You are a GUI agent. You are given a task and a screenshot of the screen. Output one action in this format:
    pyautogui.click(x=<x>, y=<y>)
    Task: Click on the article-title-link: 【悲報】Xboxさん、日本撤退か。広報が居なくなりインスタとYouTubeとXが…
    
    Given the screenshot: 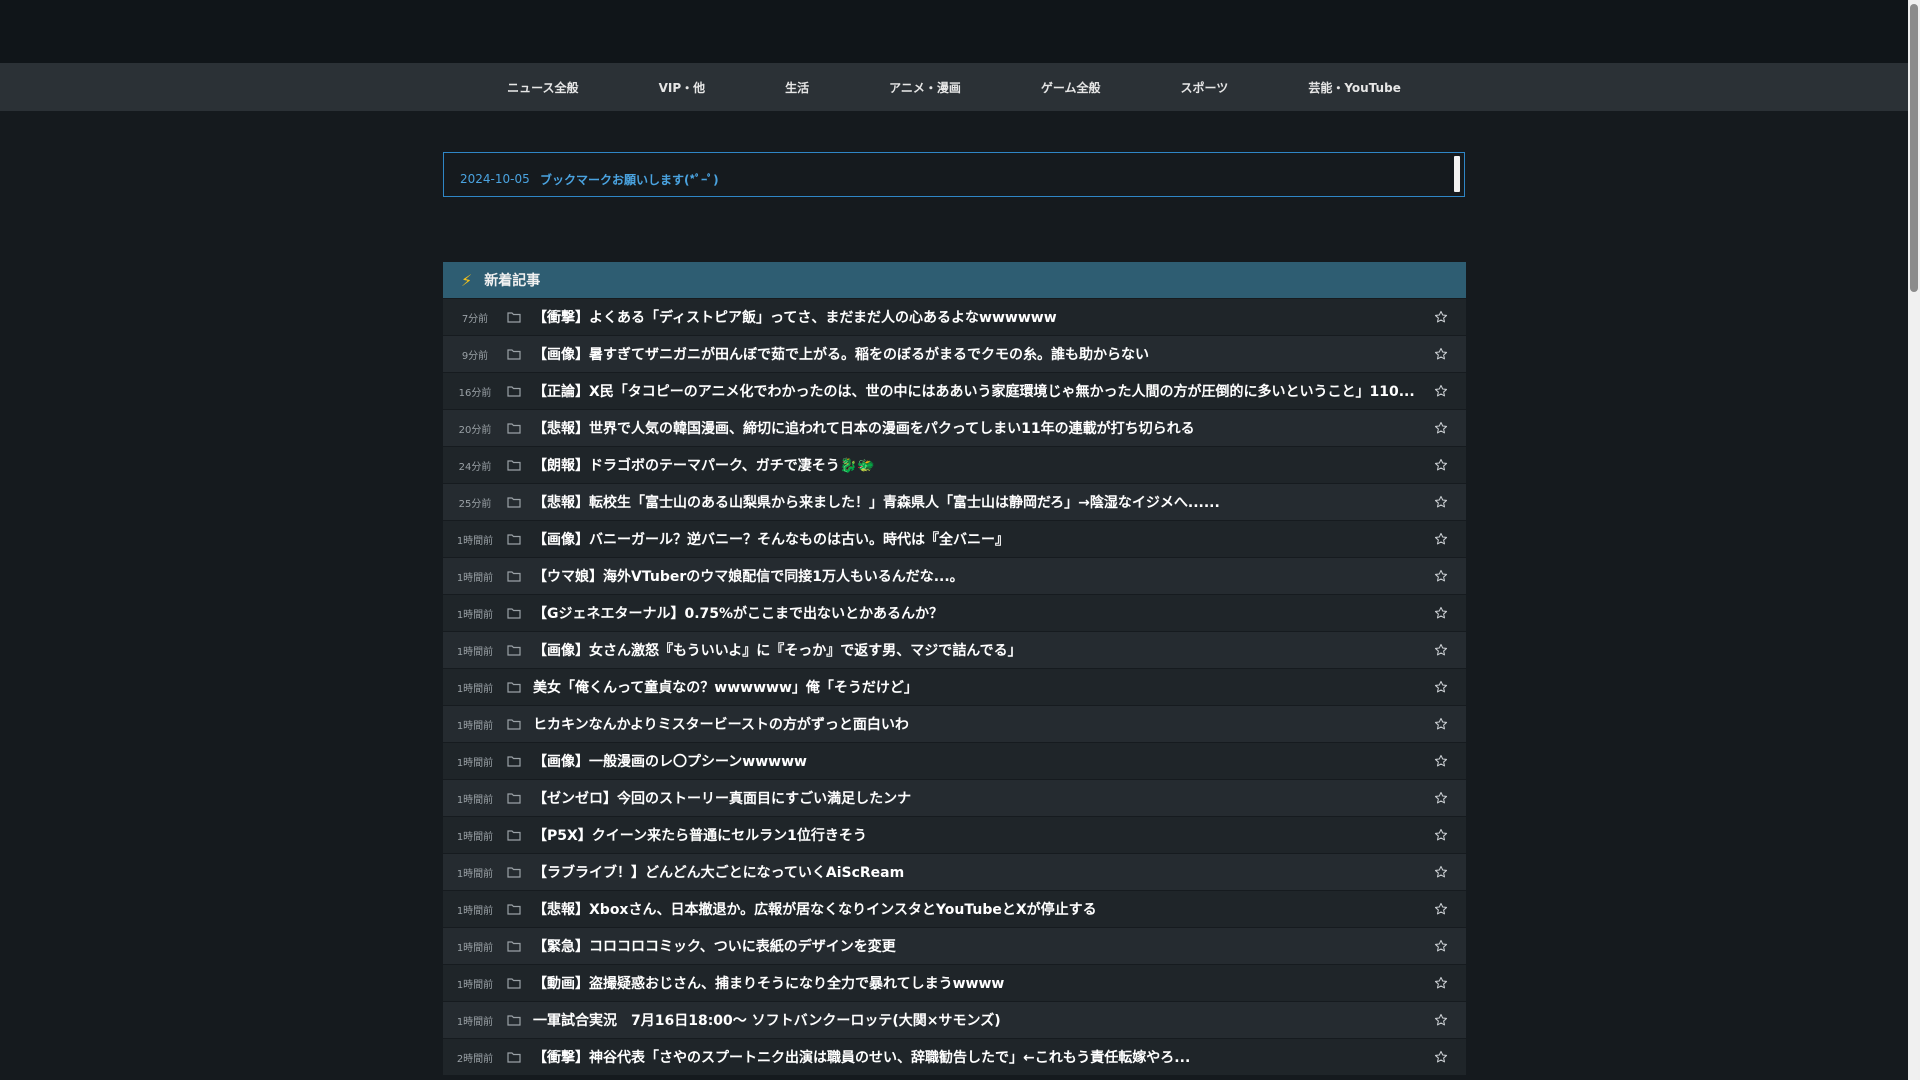 What is the action you would take?
    pyautogui.click(x=972, y=909)
    